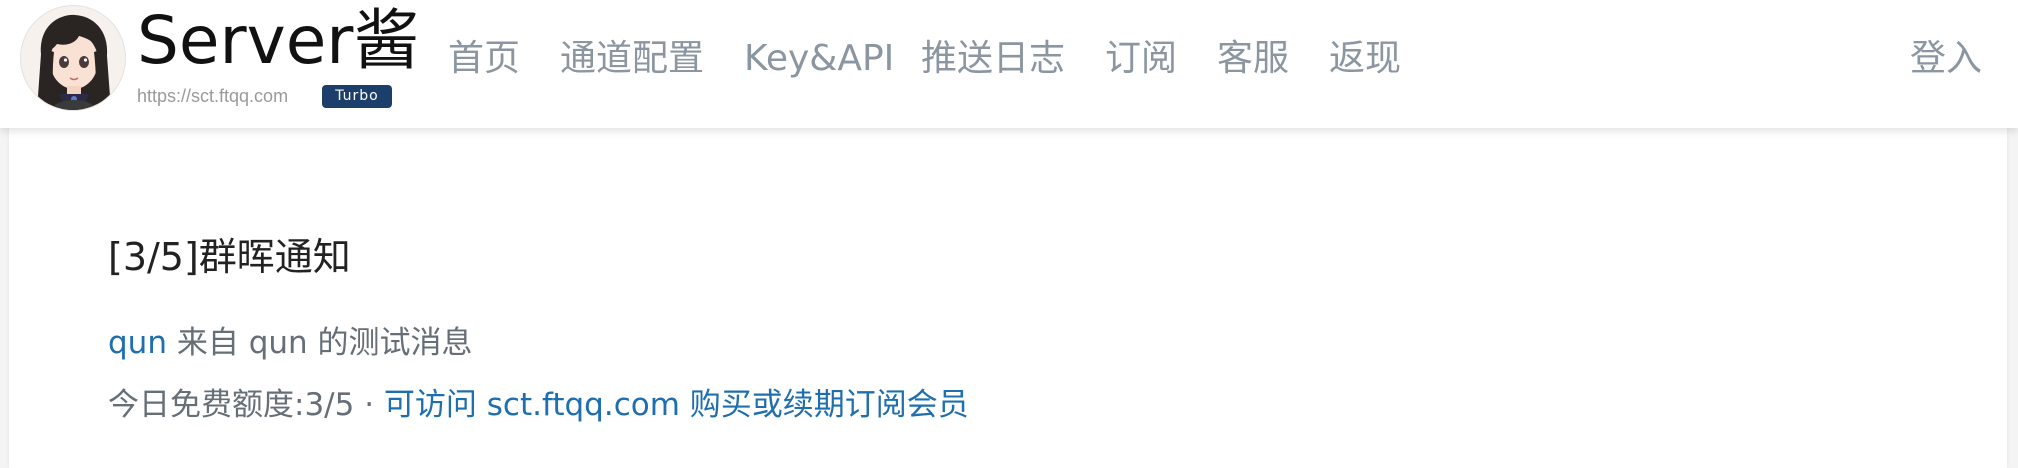  I want to click on nav-item-cashback: 返现, so click(1365, 59).